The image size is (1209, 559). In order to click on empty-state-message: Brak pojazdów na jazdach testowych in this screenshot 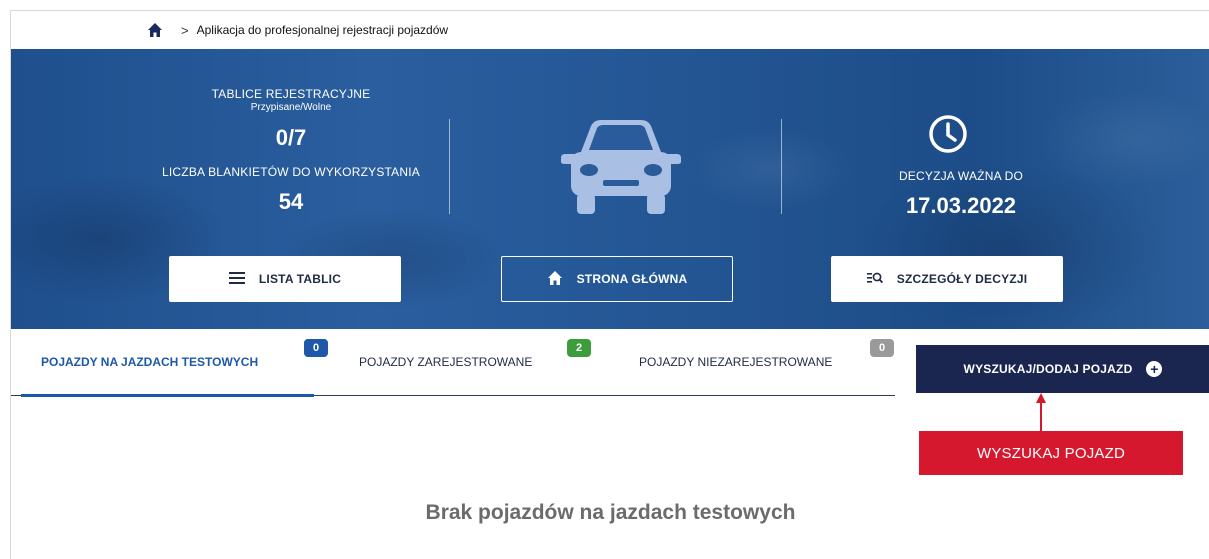, I will do `click(610, 512)`.